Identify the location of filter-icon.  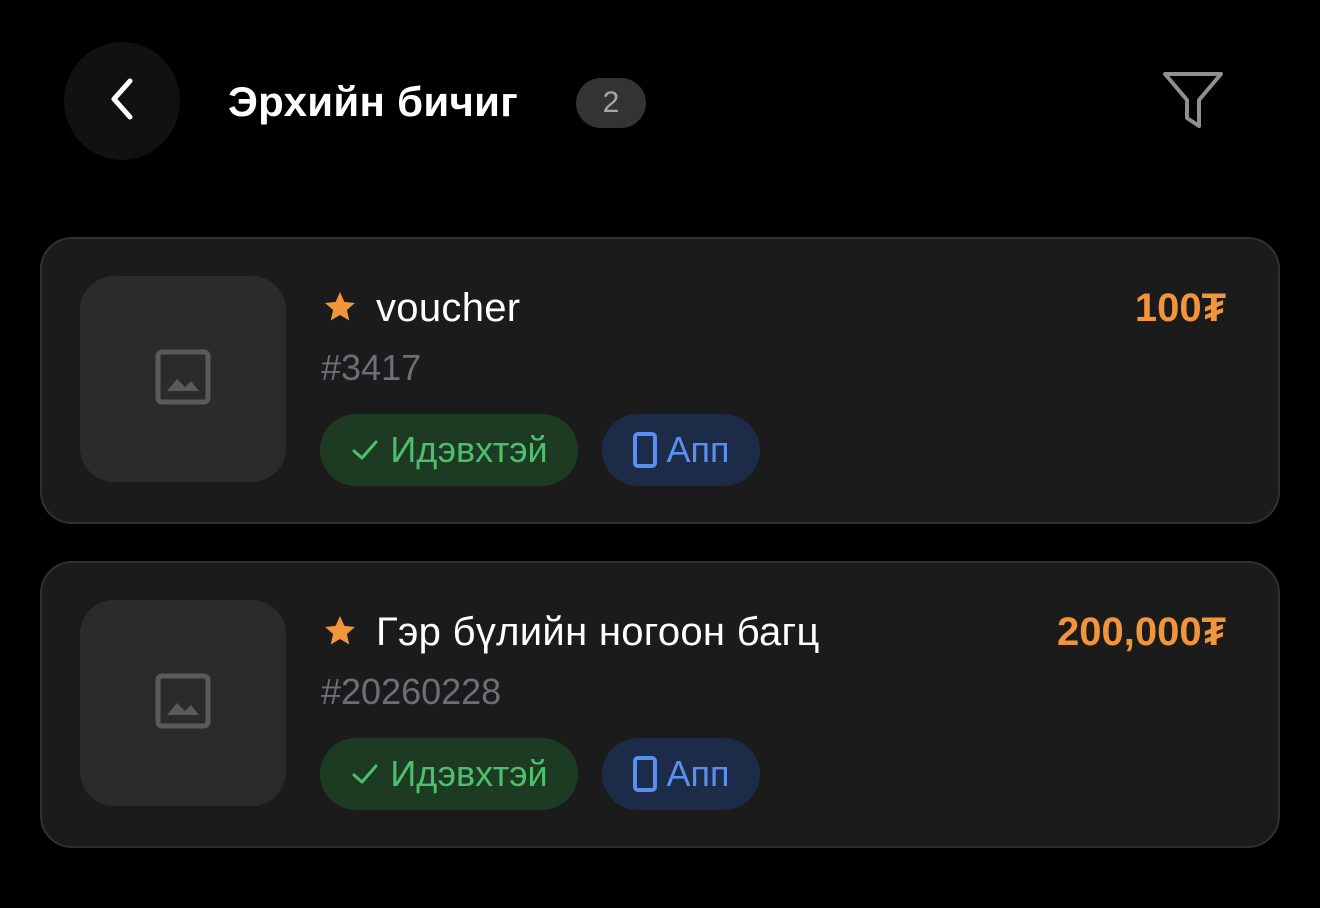
(1193, 102).